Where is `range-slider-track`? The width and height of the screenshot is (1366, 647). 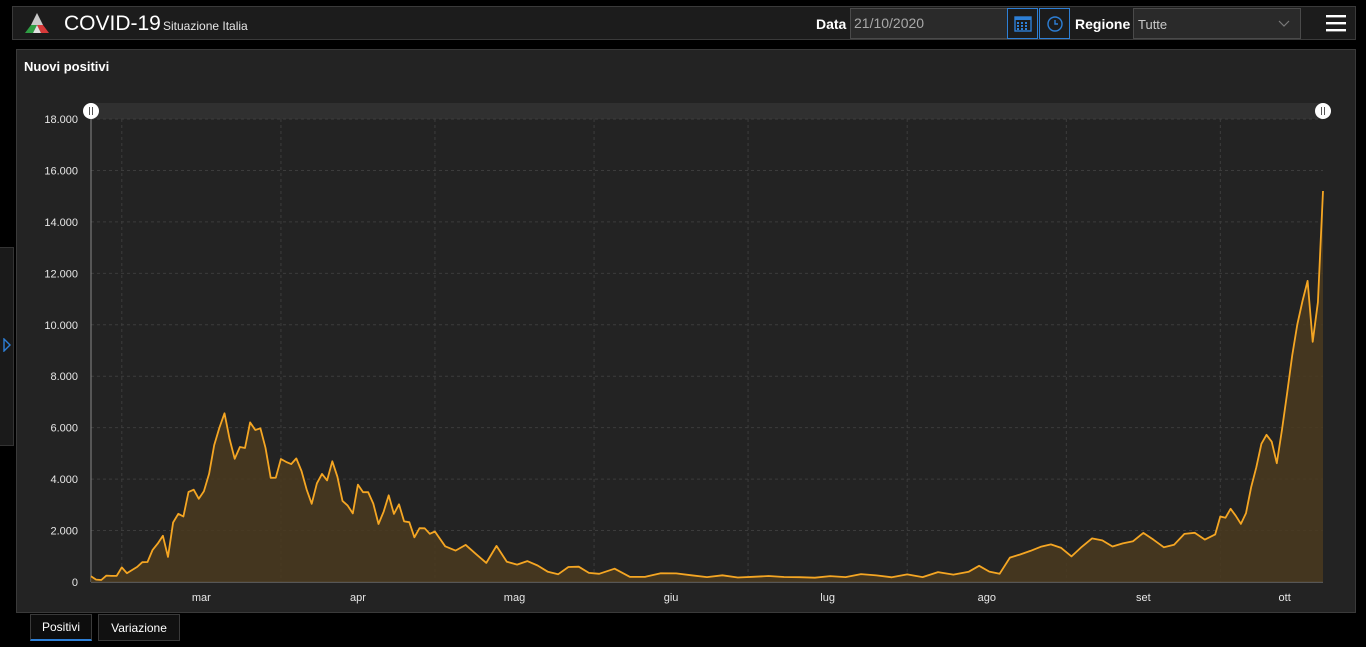
range-slider-track is located at coordinates (707, 111).